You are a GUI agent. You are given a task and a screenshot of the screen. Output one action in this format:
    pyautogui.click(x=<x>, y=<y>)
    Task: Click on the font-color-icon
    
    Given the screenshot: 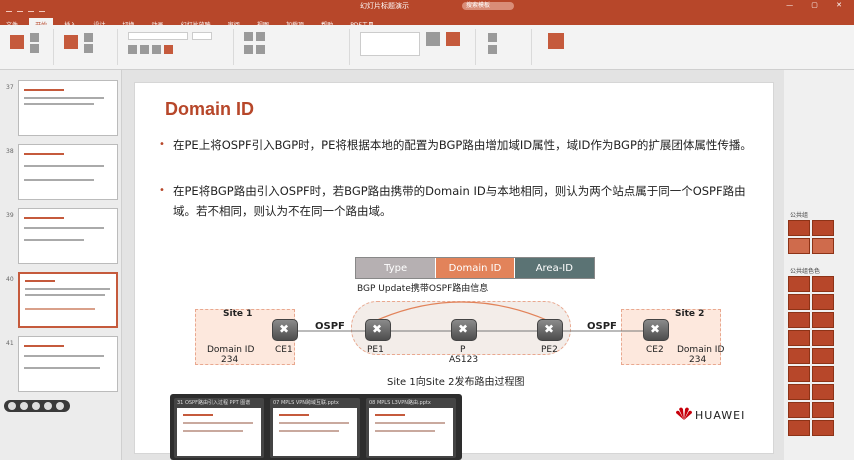 What is the action you would take?
    pyautogui.click(x=168, y=49)
    